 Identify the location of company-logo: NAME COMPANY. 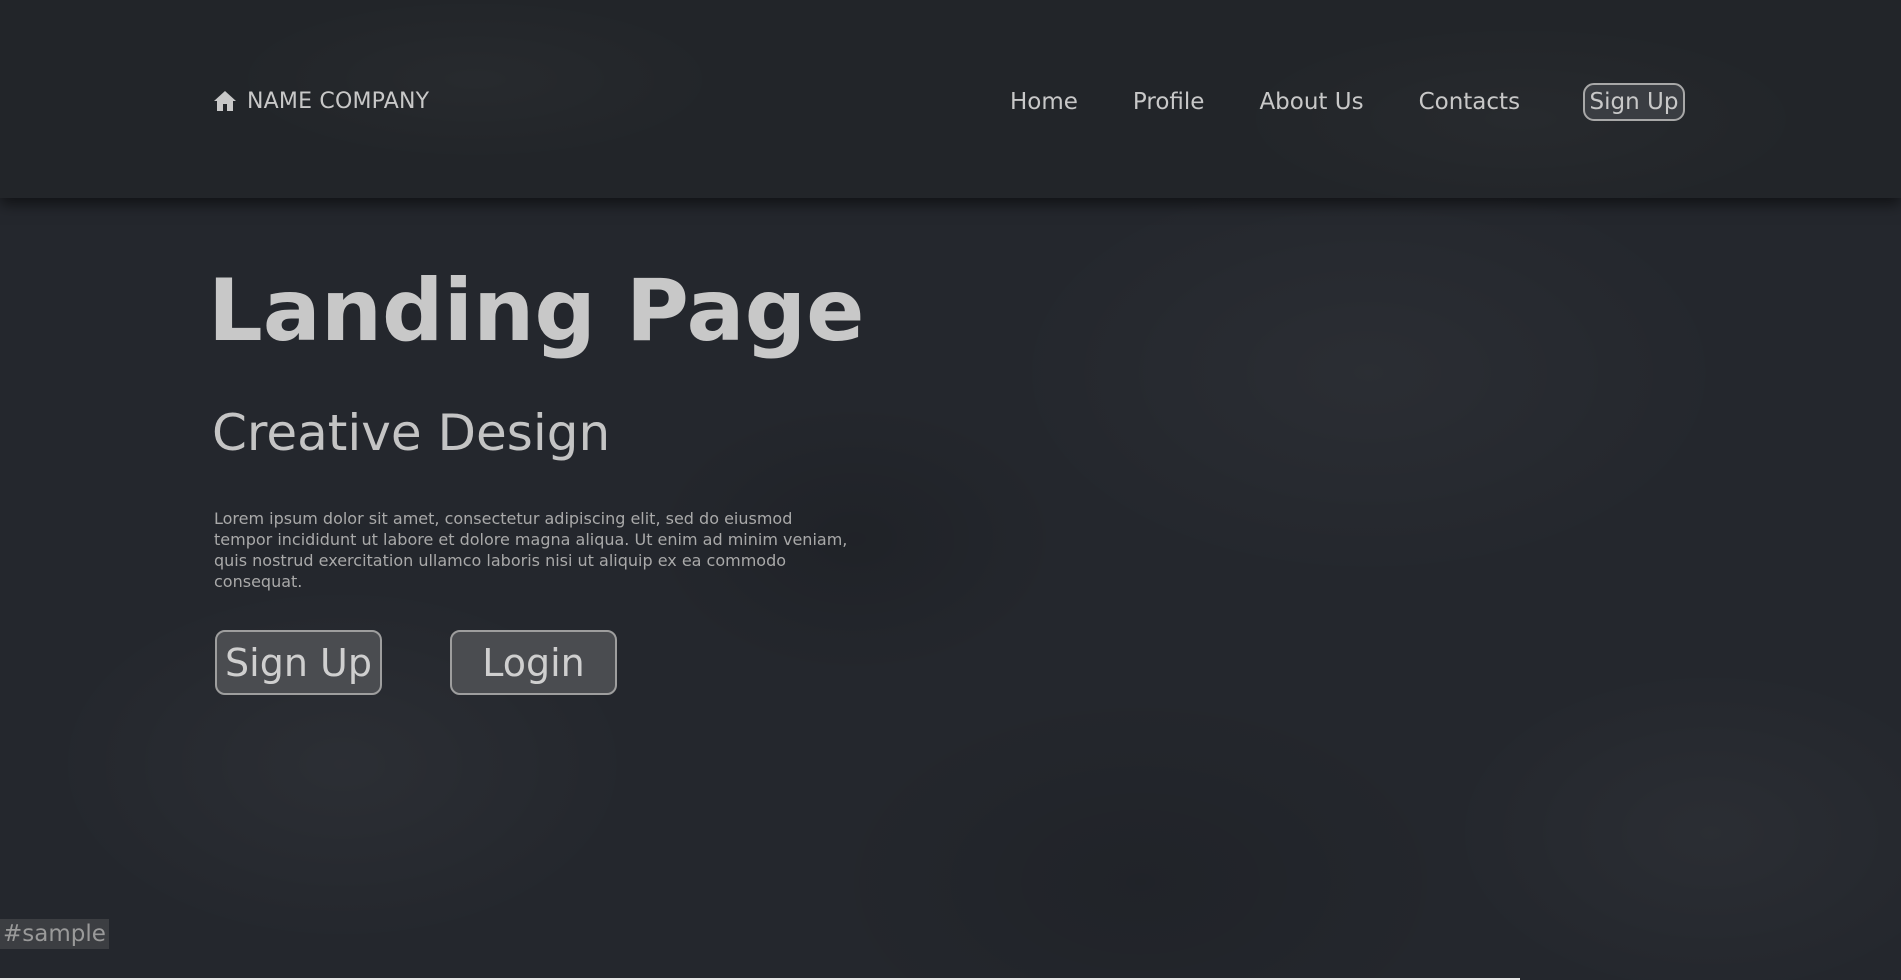
(321, 101).